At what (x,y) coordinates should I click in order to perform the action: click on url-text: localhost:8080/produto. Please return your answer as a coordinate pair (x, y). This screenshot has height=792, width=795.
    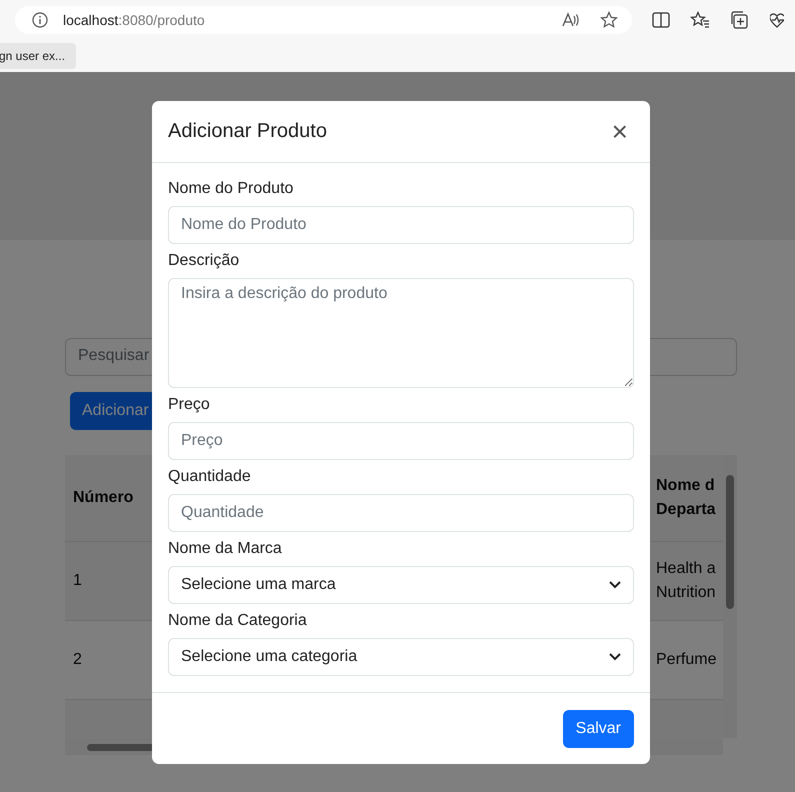
    Looking at the image, I should click on (134, 20).